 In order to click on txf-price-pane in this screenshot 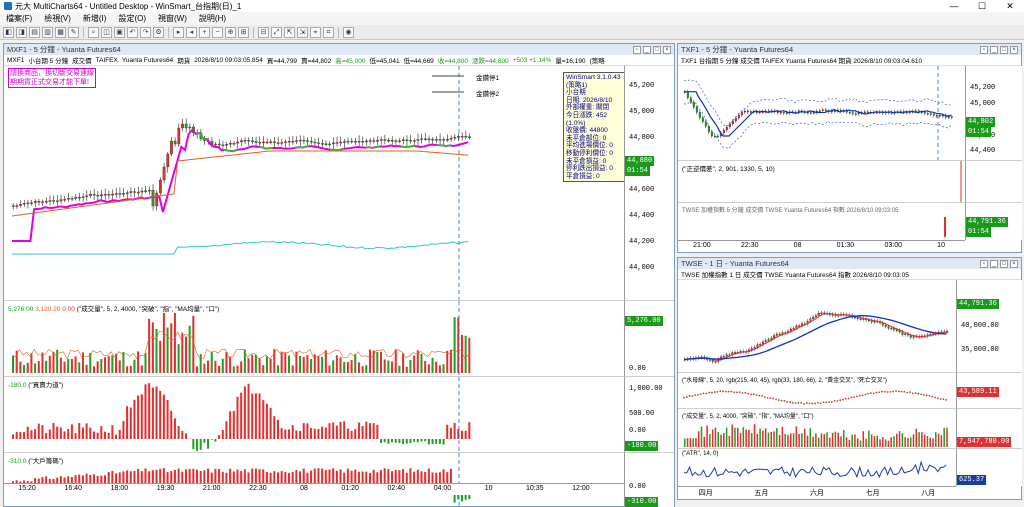, I will do `click(821, 113)`.